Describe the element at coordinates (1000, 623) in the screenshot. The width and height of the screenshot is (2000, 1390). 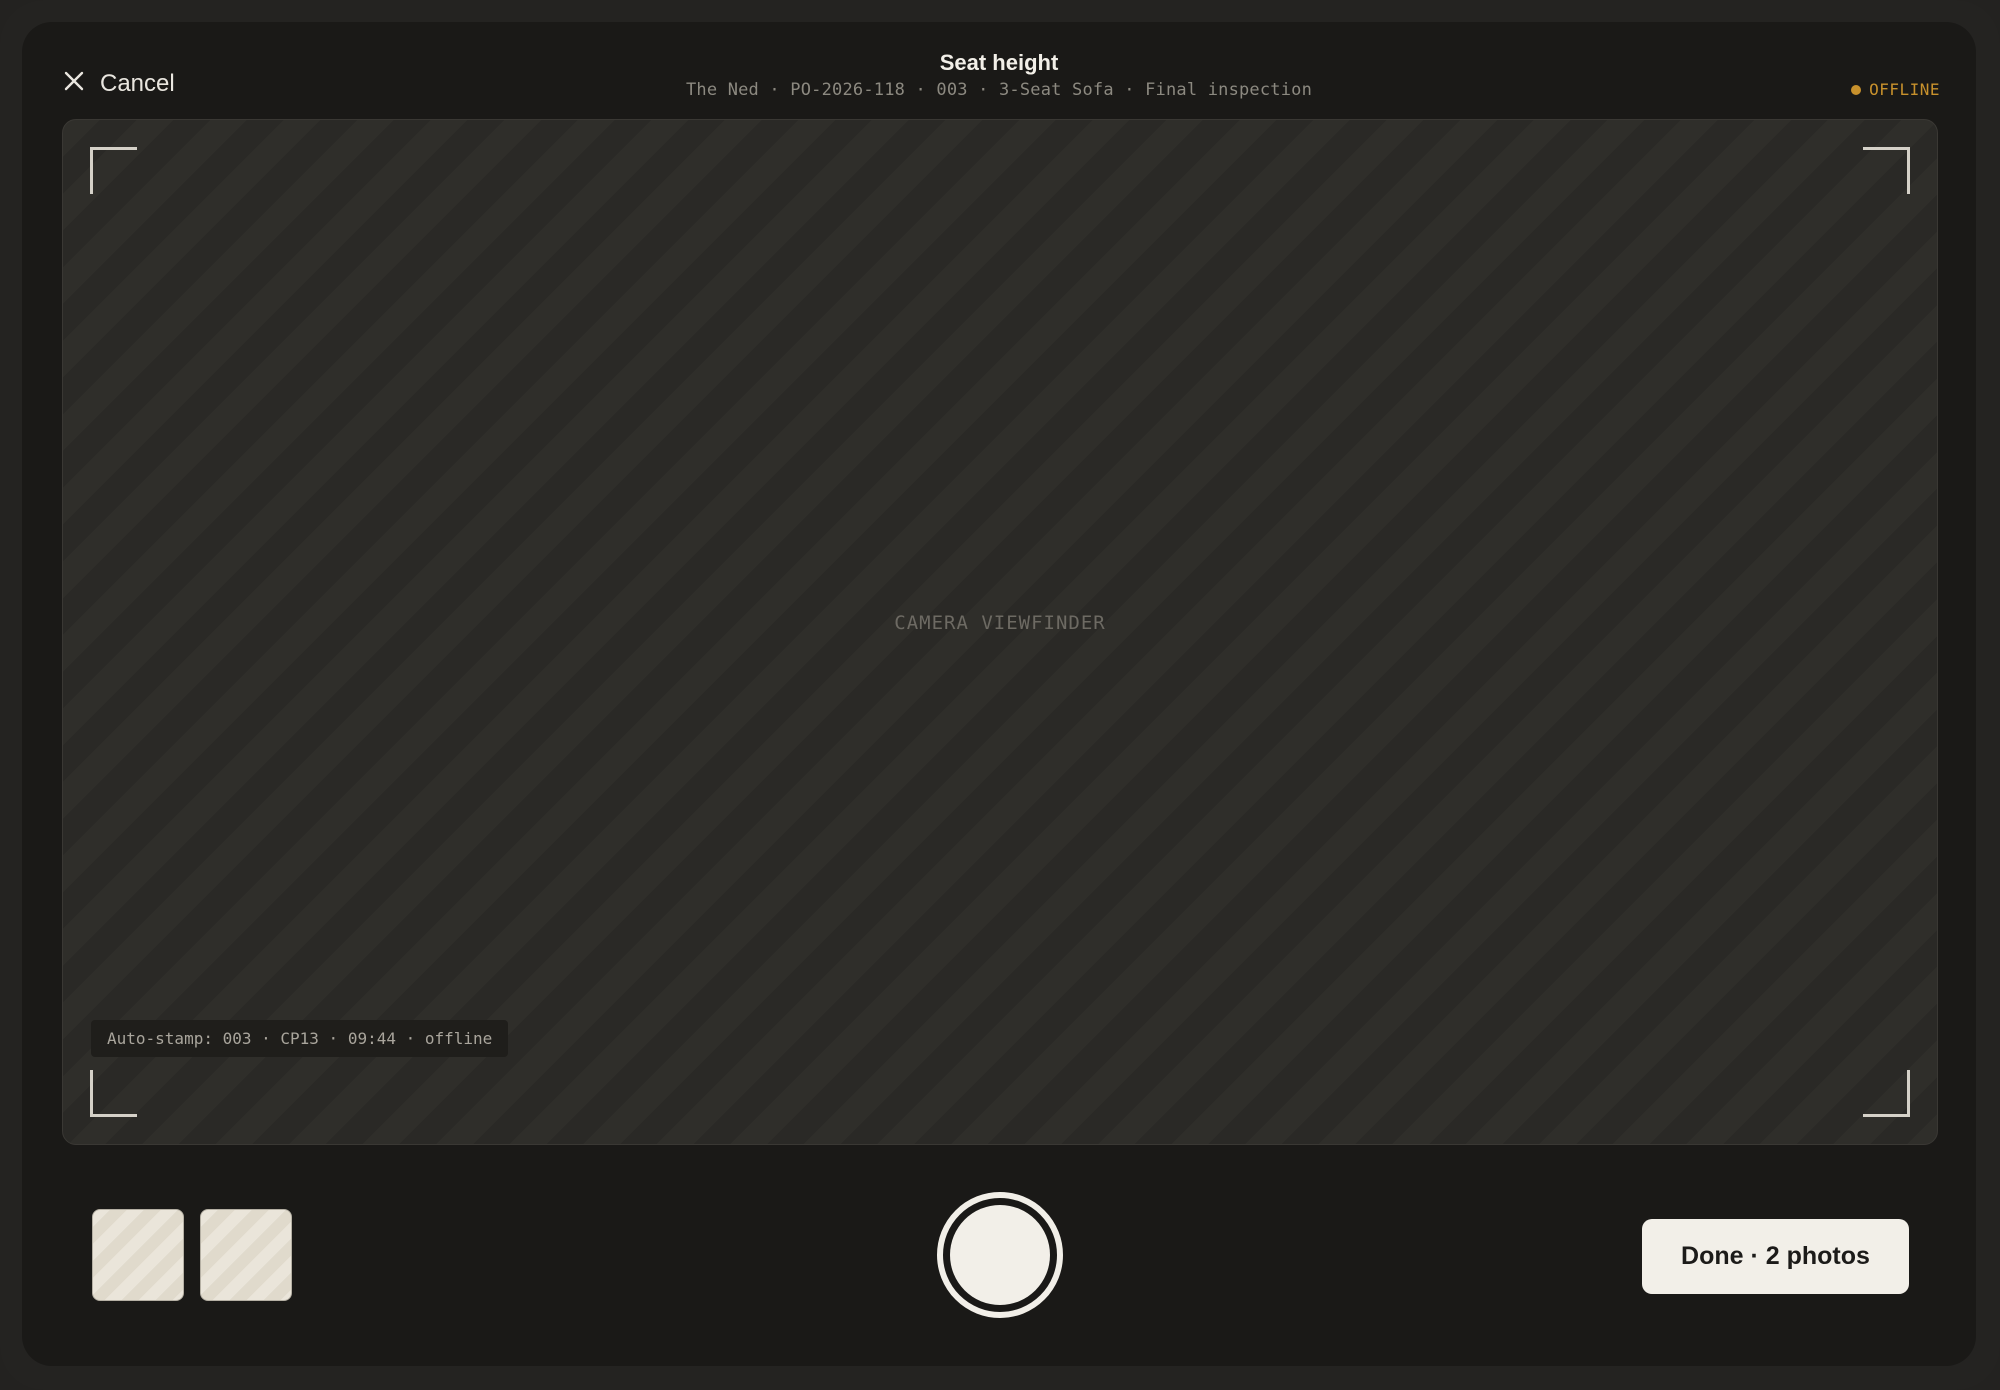
I see `viewfinder-label: CAMERA VIEWFINDER` at that location.